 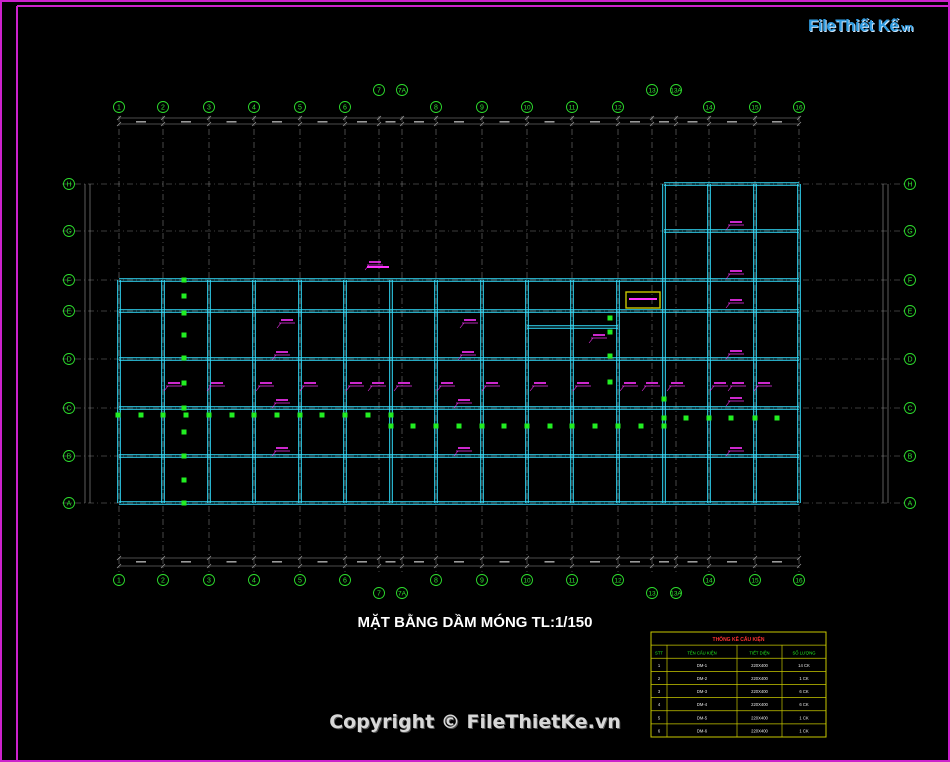 What do you see at coordinates (659, 652) in the screenshot?
I see `table-header-cell: STT` at bounding box center [659, 652].